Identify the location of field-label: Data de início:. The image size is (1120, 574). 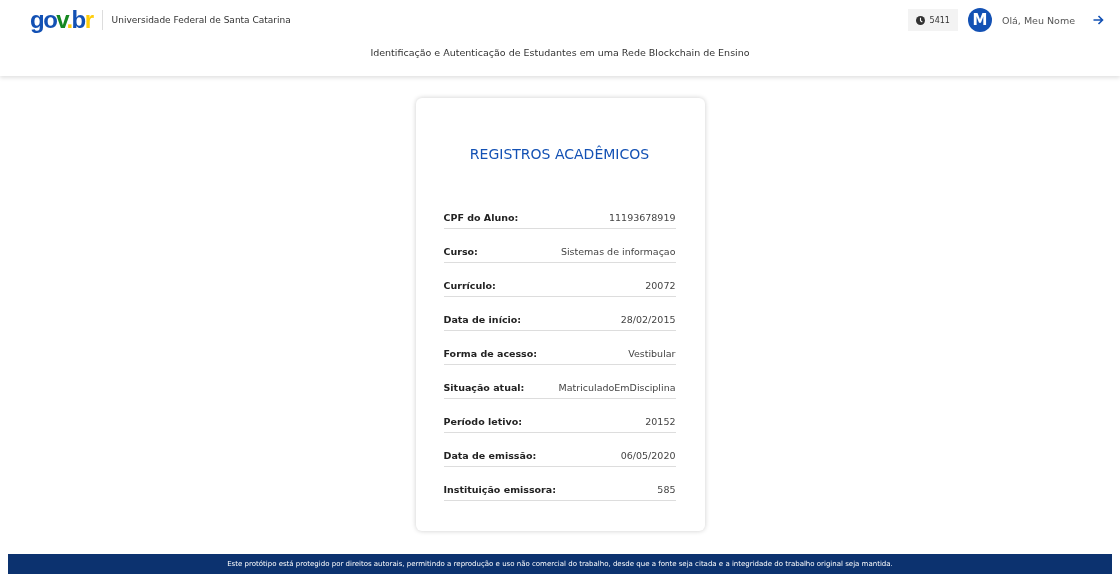
(482, 319).